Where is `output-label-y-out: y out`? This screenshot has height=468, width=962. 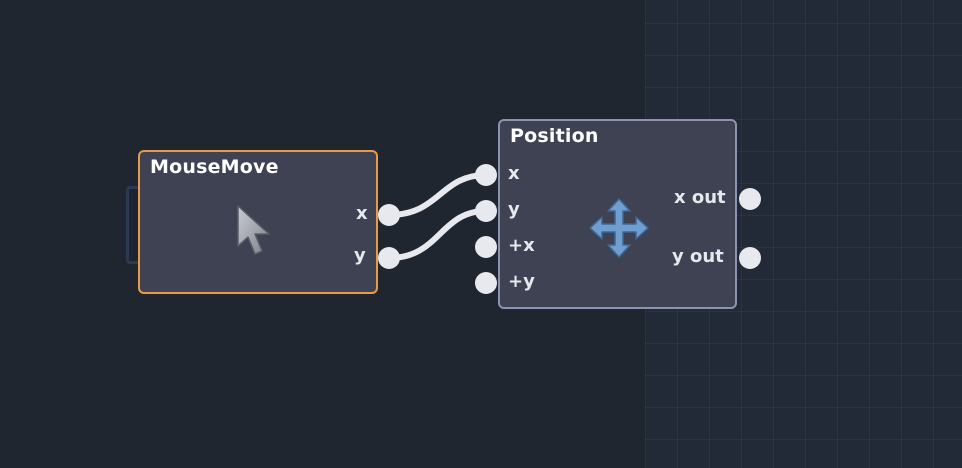
output-label-y-out: y out is located at coordinates (698, 256).